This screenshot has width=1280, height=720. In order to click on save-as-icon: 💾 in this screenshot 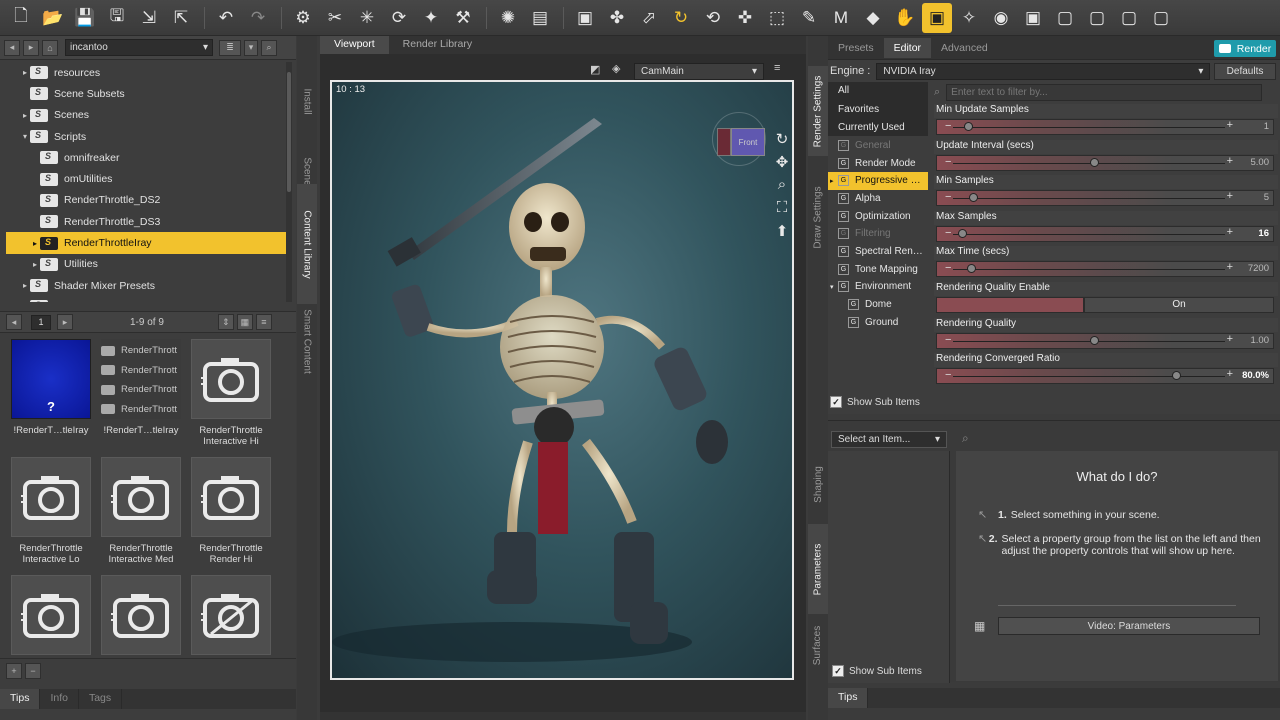, I will do `click(85, 18)`.